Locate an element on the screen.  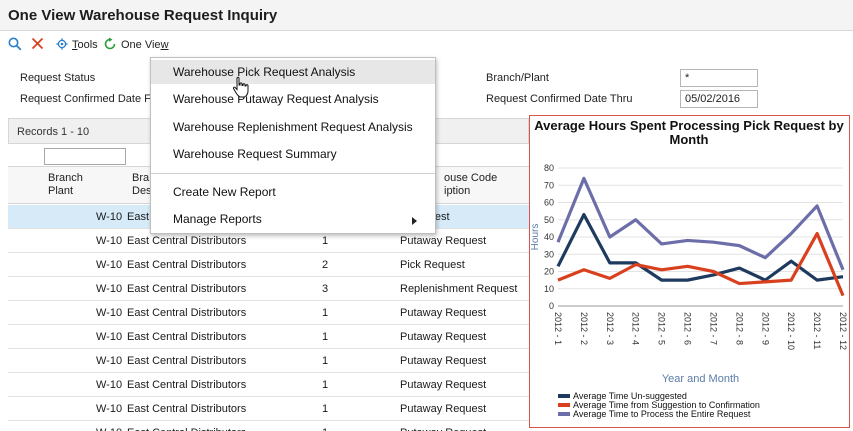
title-bar: One View Warehouse Request Inquiry is located at coordinates (426, 15).